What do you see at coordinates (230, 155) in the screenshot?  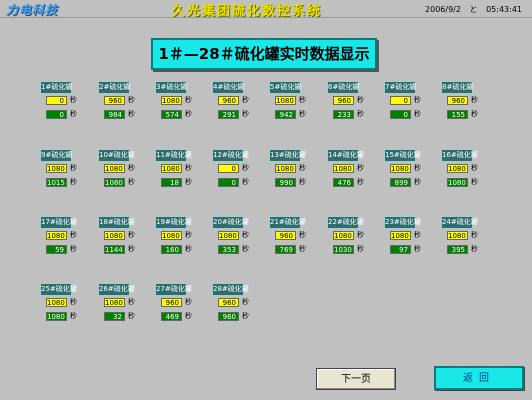 I see `tank-label: 12#硫化罐` at bounding box center [230, 155].